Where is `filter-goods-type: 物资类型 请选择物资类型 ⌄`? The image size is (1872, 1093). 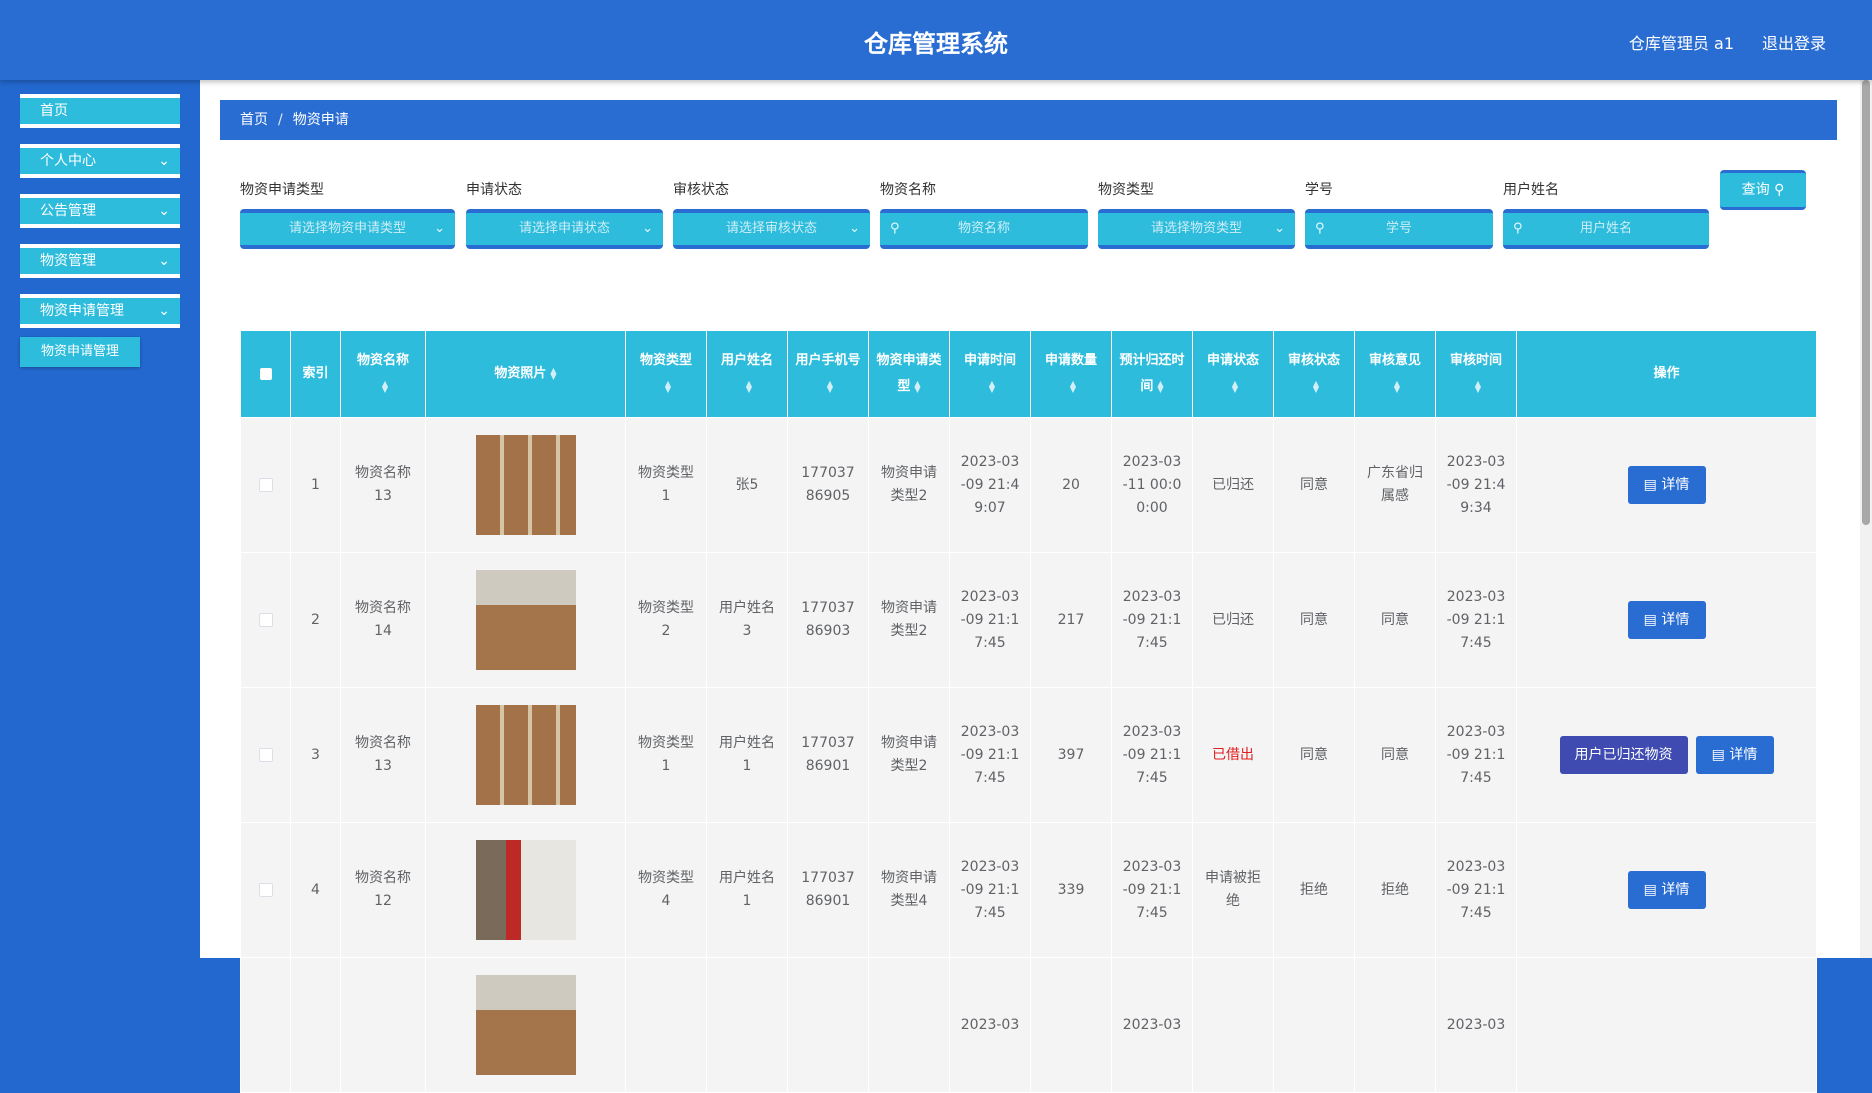
filter-goods-type: 物资类型 请选择物资类型 ⌄ is located at coordinates (1196, 214).